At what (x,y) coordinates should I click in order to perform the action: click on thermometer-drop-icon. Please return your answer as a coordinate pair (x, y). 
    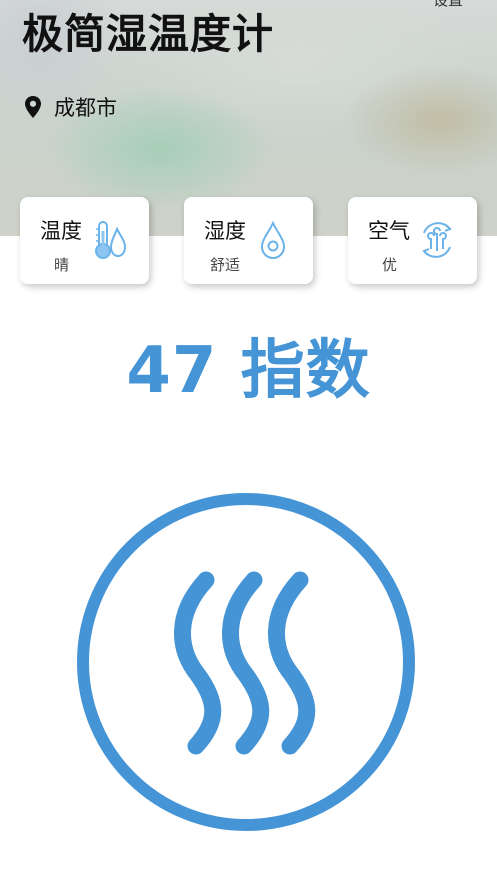
    Looking at the image, I should click on (111, 240).